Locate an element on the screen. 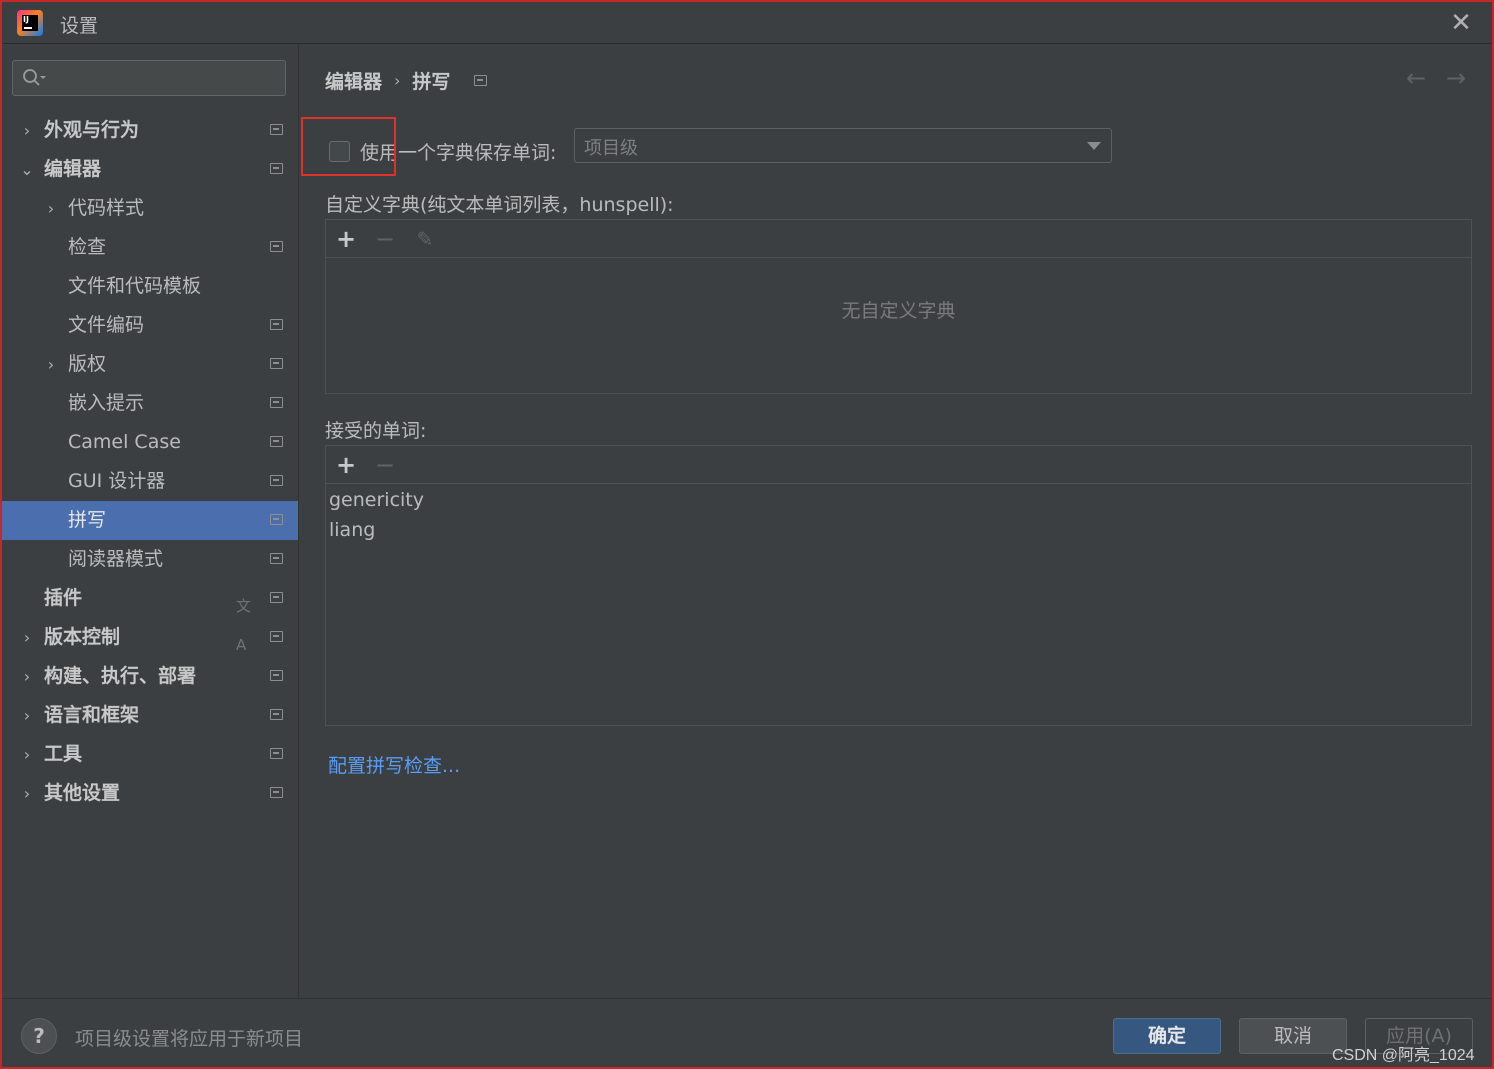 The height and width of the screenshot is (1069, 1494). settings-search-box is located at coordinates (149, 78).